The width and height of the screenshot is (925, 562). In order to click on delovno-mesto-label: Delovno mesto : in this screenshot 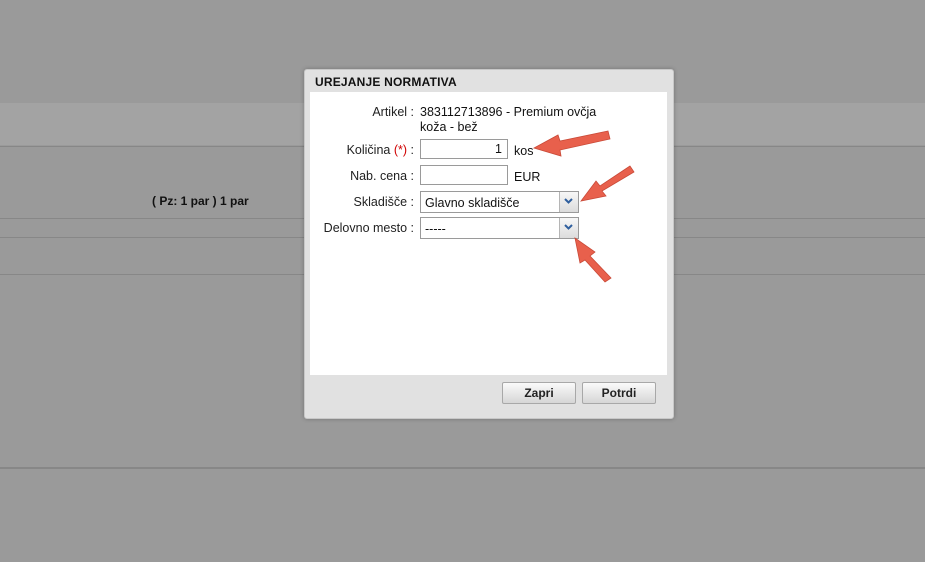, I will do `click(368, 228)`.